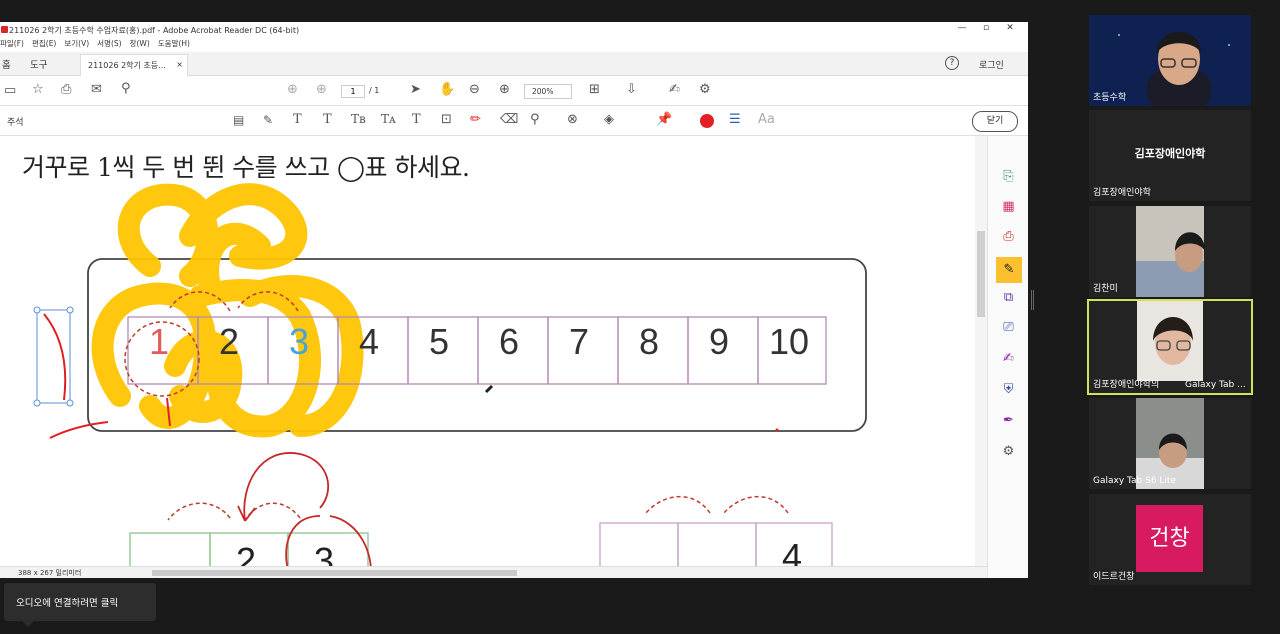  I want to click on zoom-out-icon: ⊖, so click(474, 89).